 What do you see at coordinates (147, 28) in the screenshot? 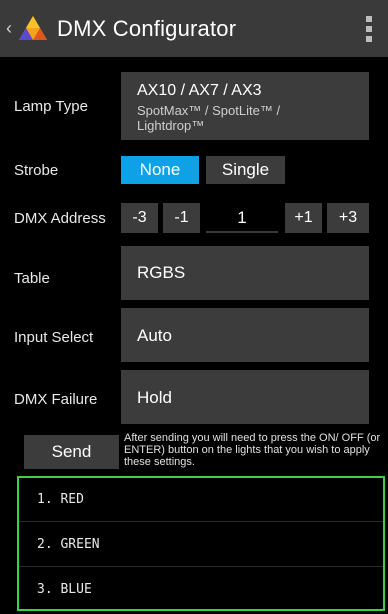
I see `page-title: DMX Configurator` at bounding box center [147, 28].